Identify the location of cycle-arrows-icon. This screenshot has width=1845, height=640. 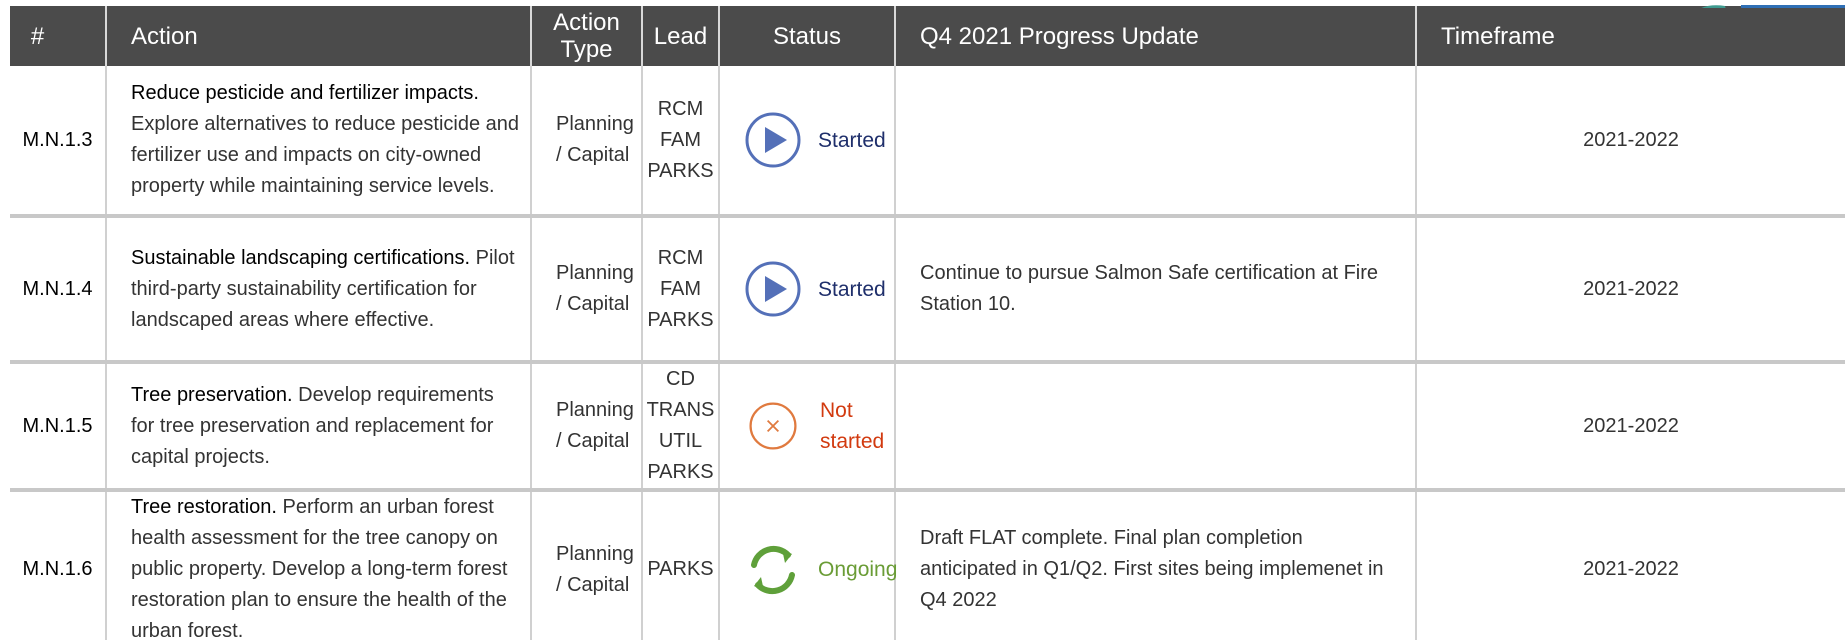
(773, 569).